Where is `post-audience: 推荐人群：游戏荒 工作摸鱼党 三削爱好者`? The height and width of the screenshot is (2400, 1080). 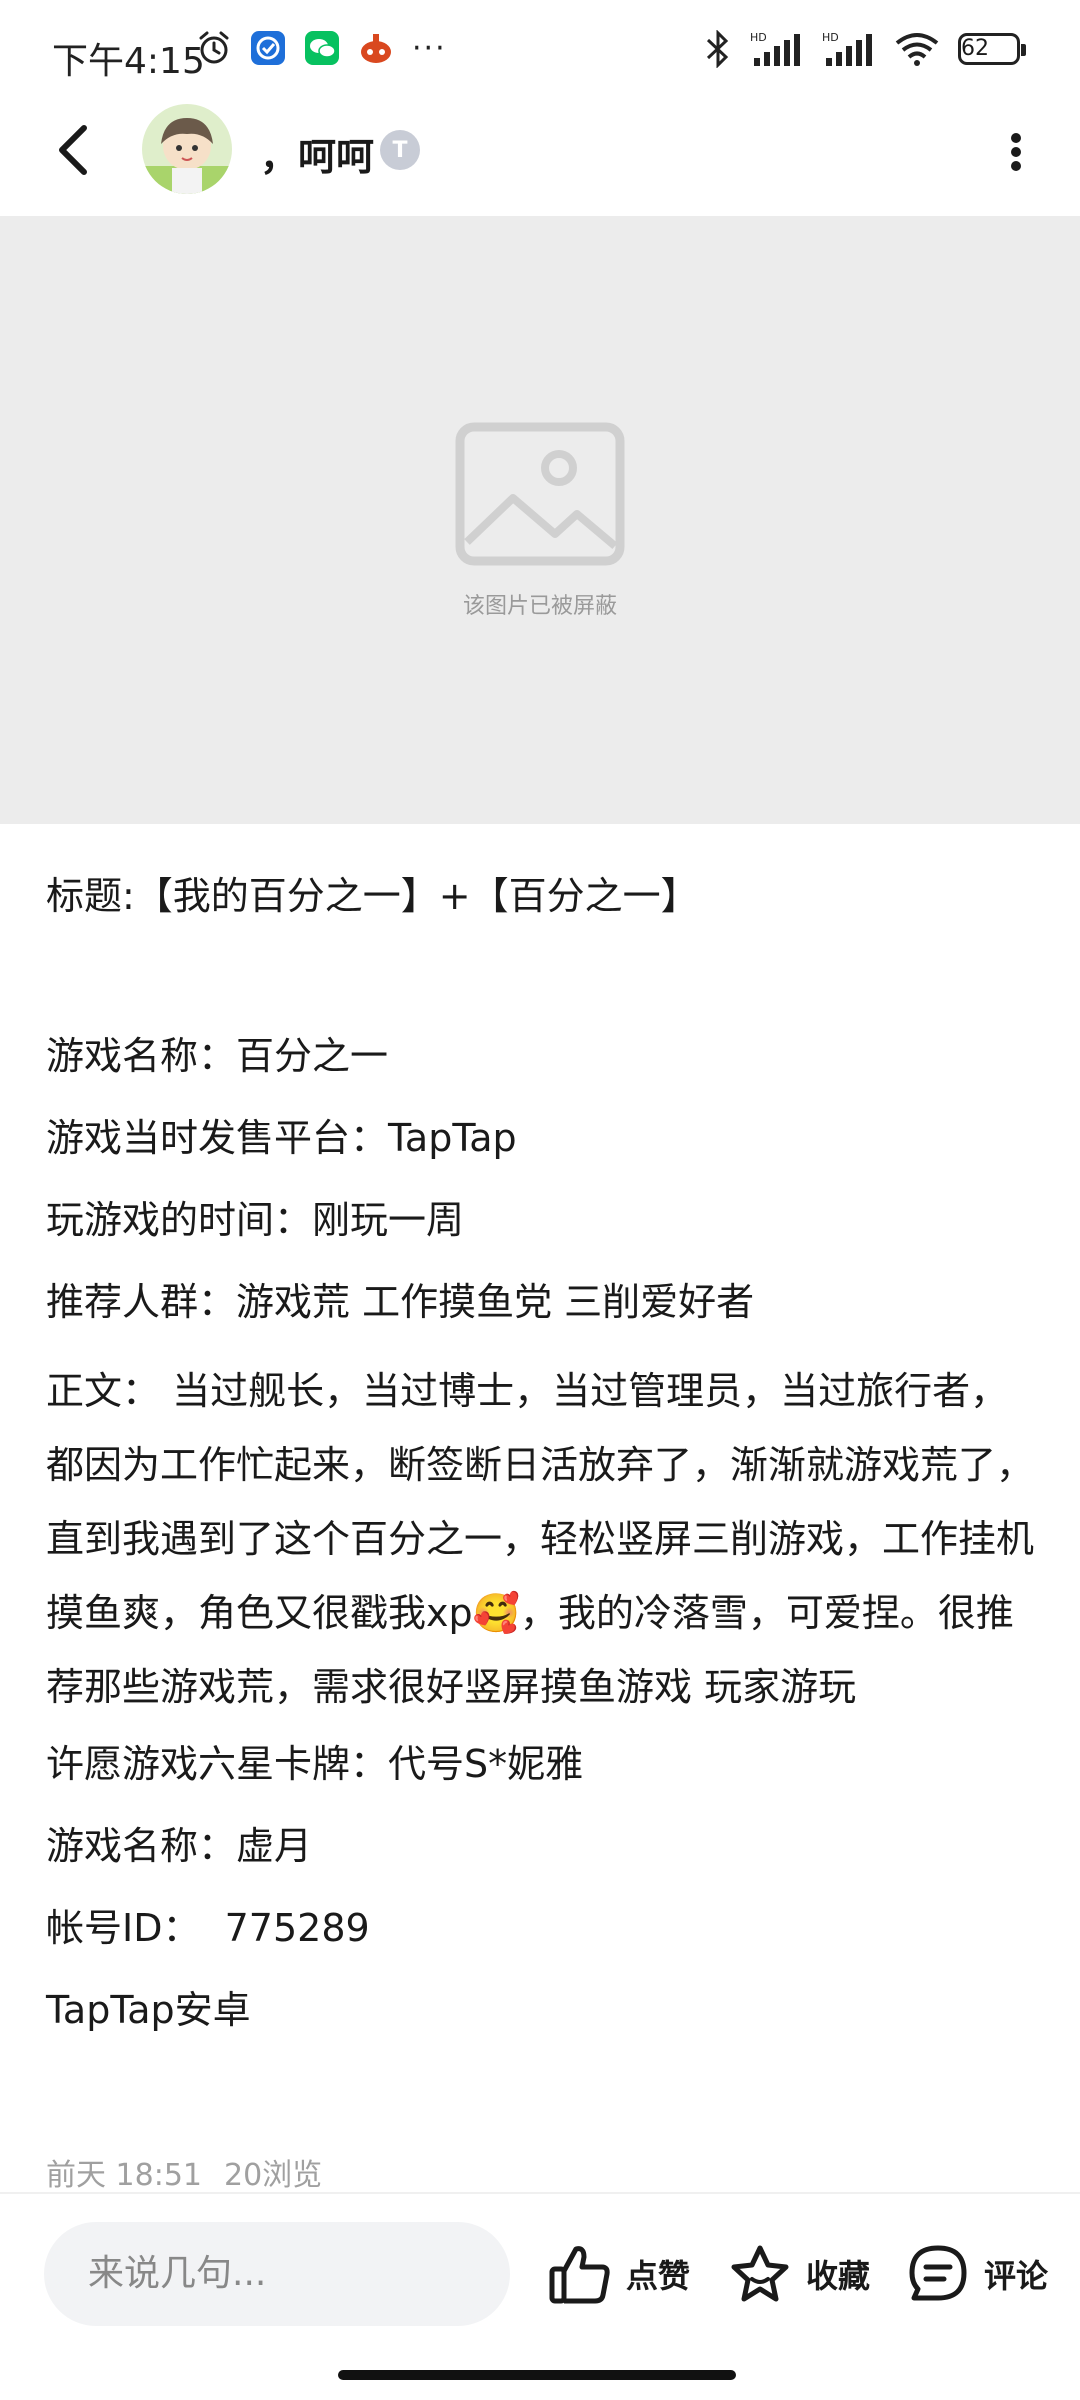
post-audience: 推荐人群：游戏荒 工作摸鱼党 三削爱好者 is located at coordinates (400, 1302).